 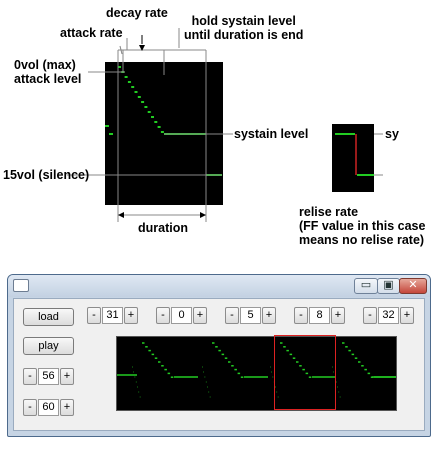 I want to click on value-field: 8, so click(x=319, y=315).